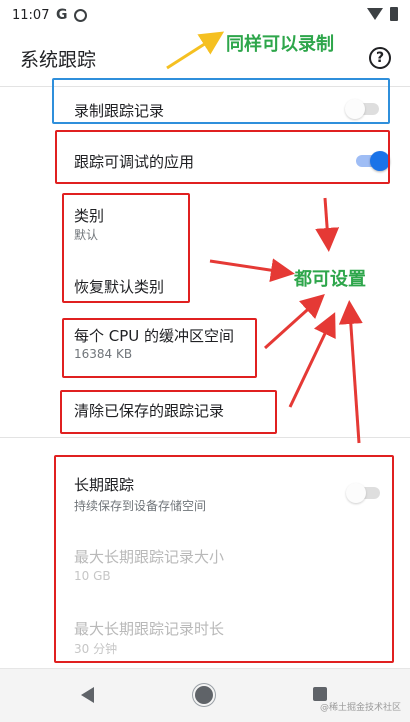 Image resolution: width=410 pixels, height=722 pixels. I want to click on back-icon, so click(87, 695).